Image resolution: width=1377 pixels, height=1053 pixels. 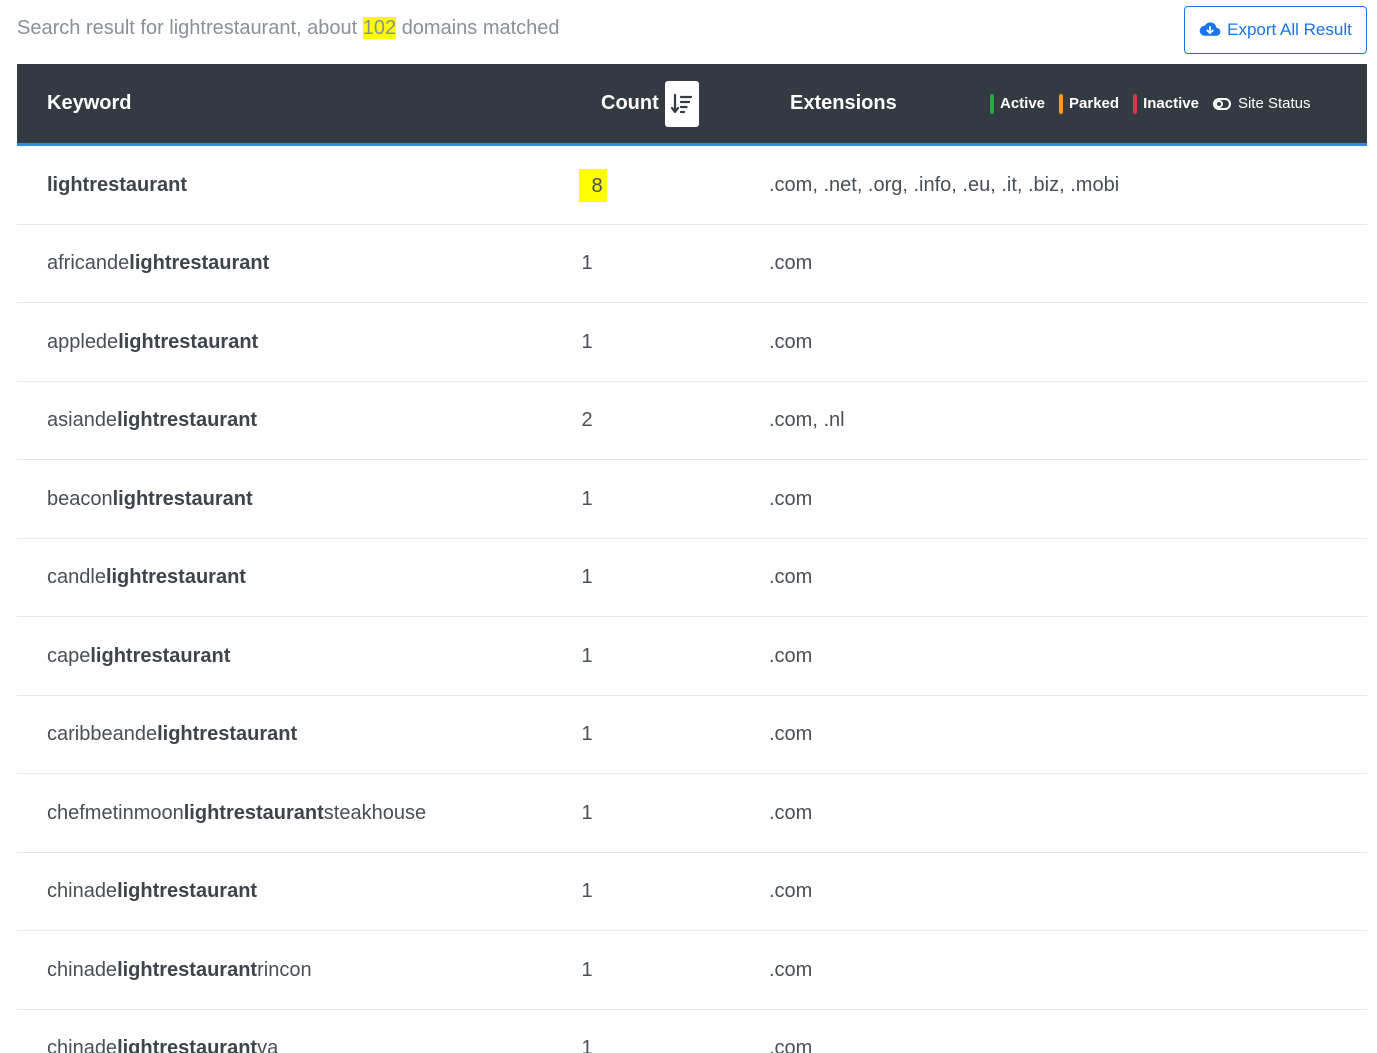 What do you see at coordinates (692, 892) in the screenshot?
I see `table-row: chinade lightrestaurant 1 .com` at bounding box center [692, 892].